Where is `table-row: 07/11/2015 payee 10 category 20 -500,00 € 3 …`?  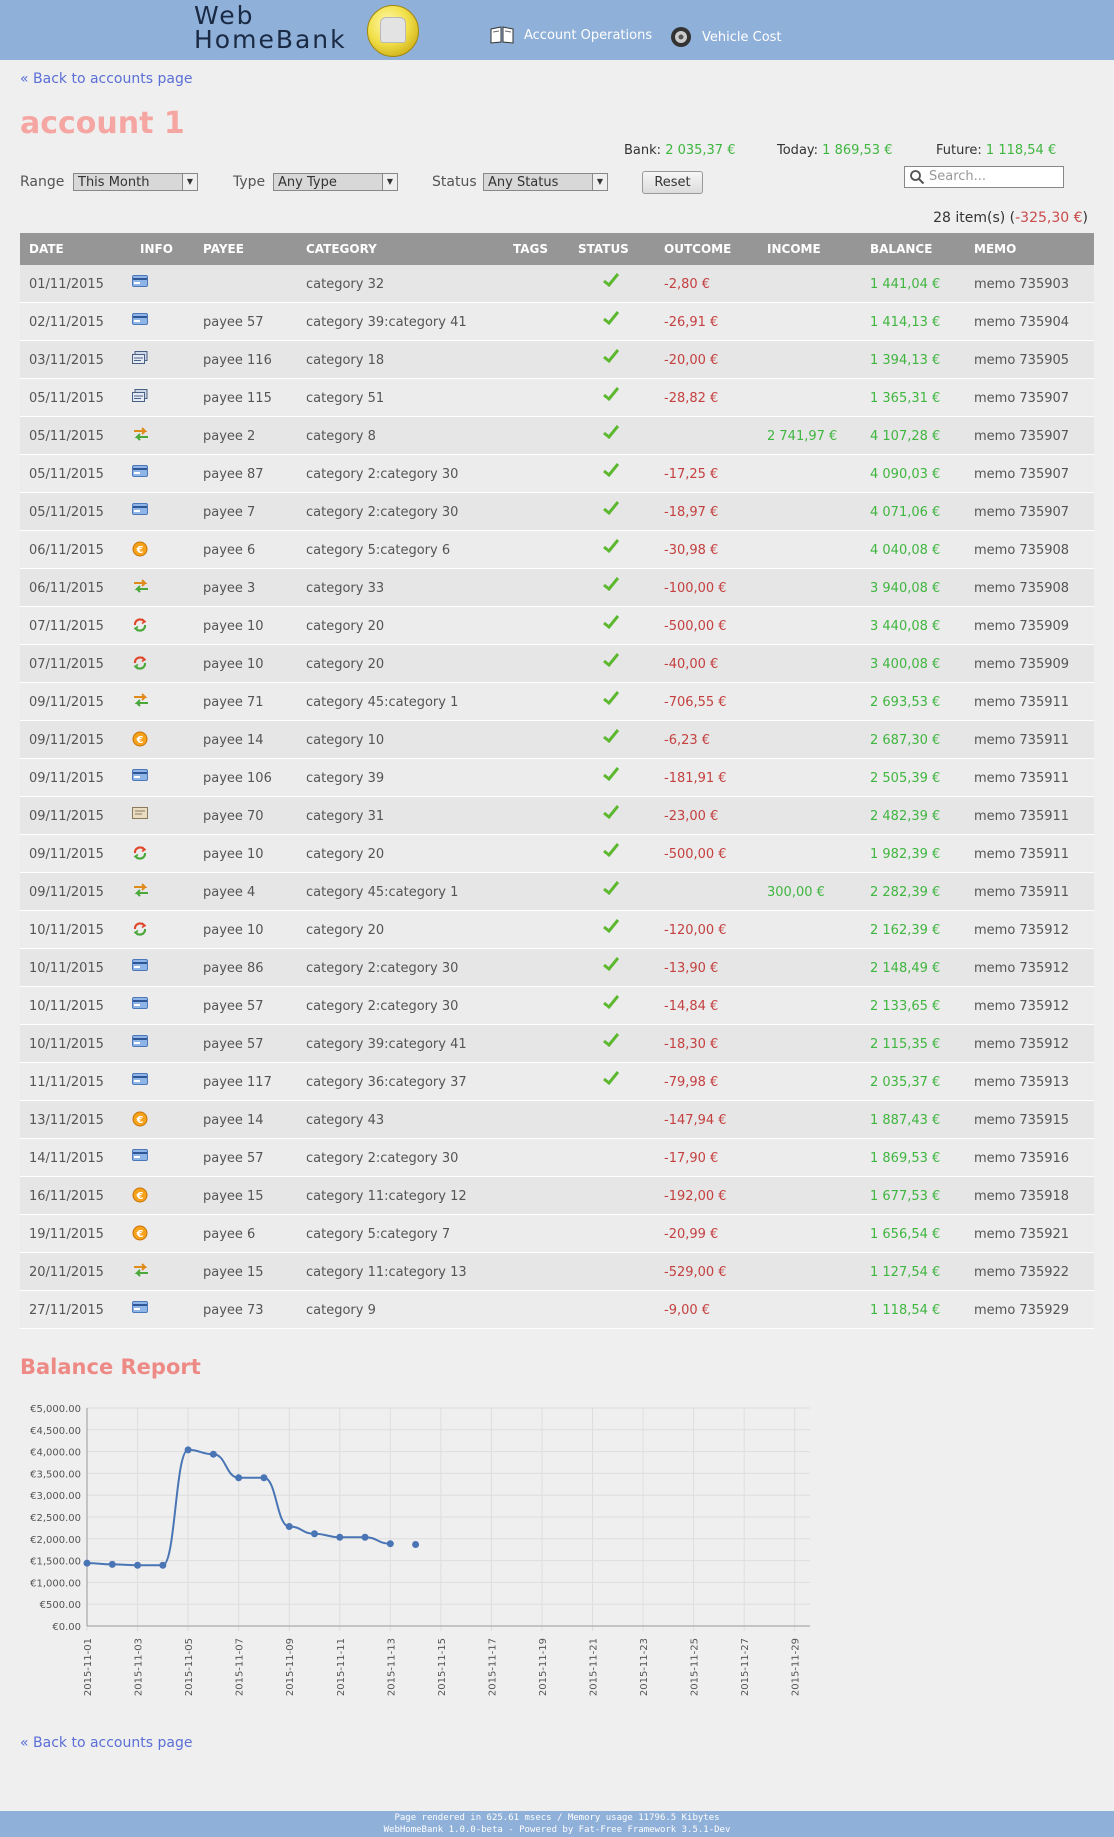
table-row: 07/11/2015 payee 10 category 20 -500,00 € 3 … is located at coordinates (557, 626).